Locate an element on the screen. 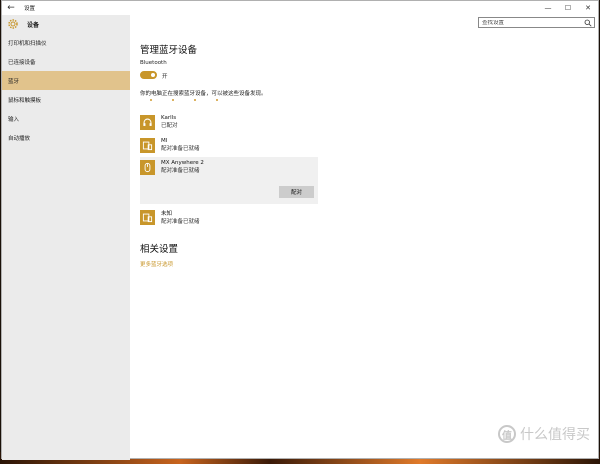 This screenshot has width=600, height=464. pair-button: 配对 is located at coordinates (296, 192).